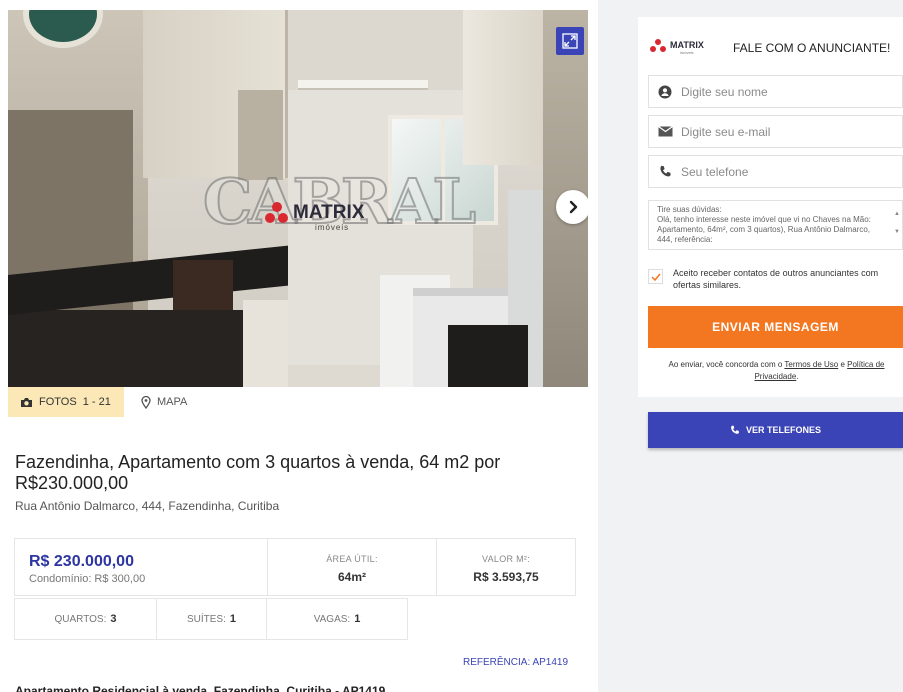 This screenshot has width=903, height=692. I want to click on tab-fotos-count: 1 - 21, so click(96, 402).